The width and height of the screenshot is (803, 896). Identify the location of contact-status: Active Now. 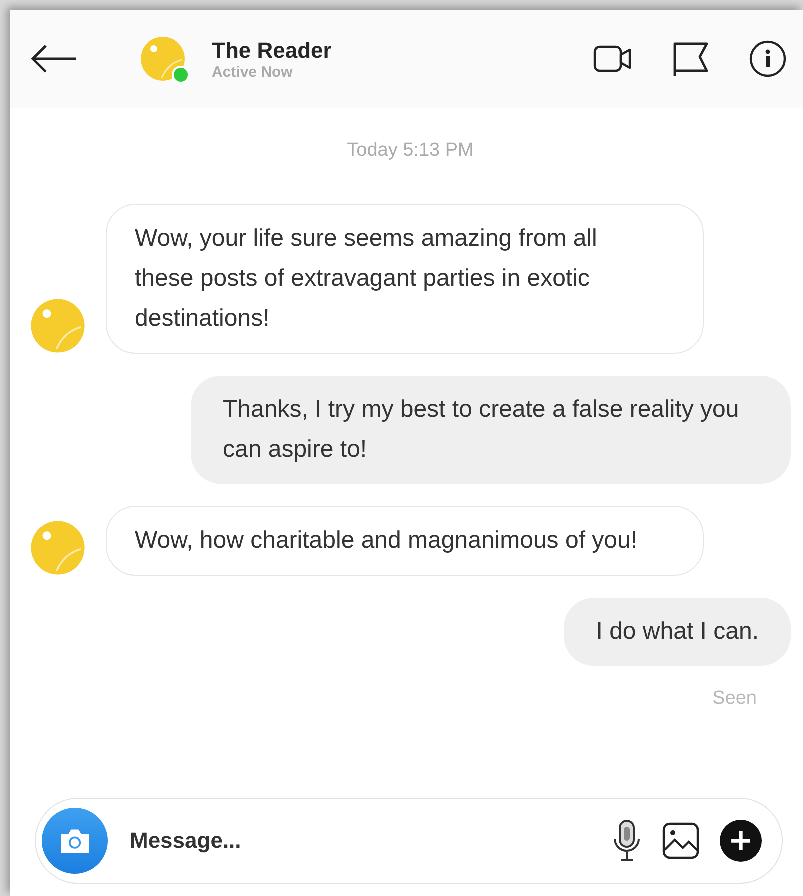
(253, 72).